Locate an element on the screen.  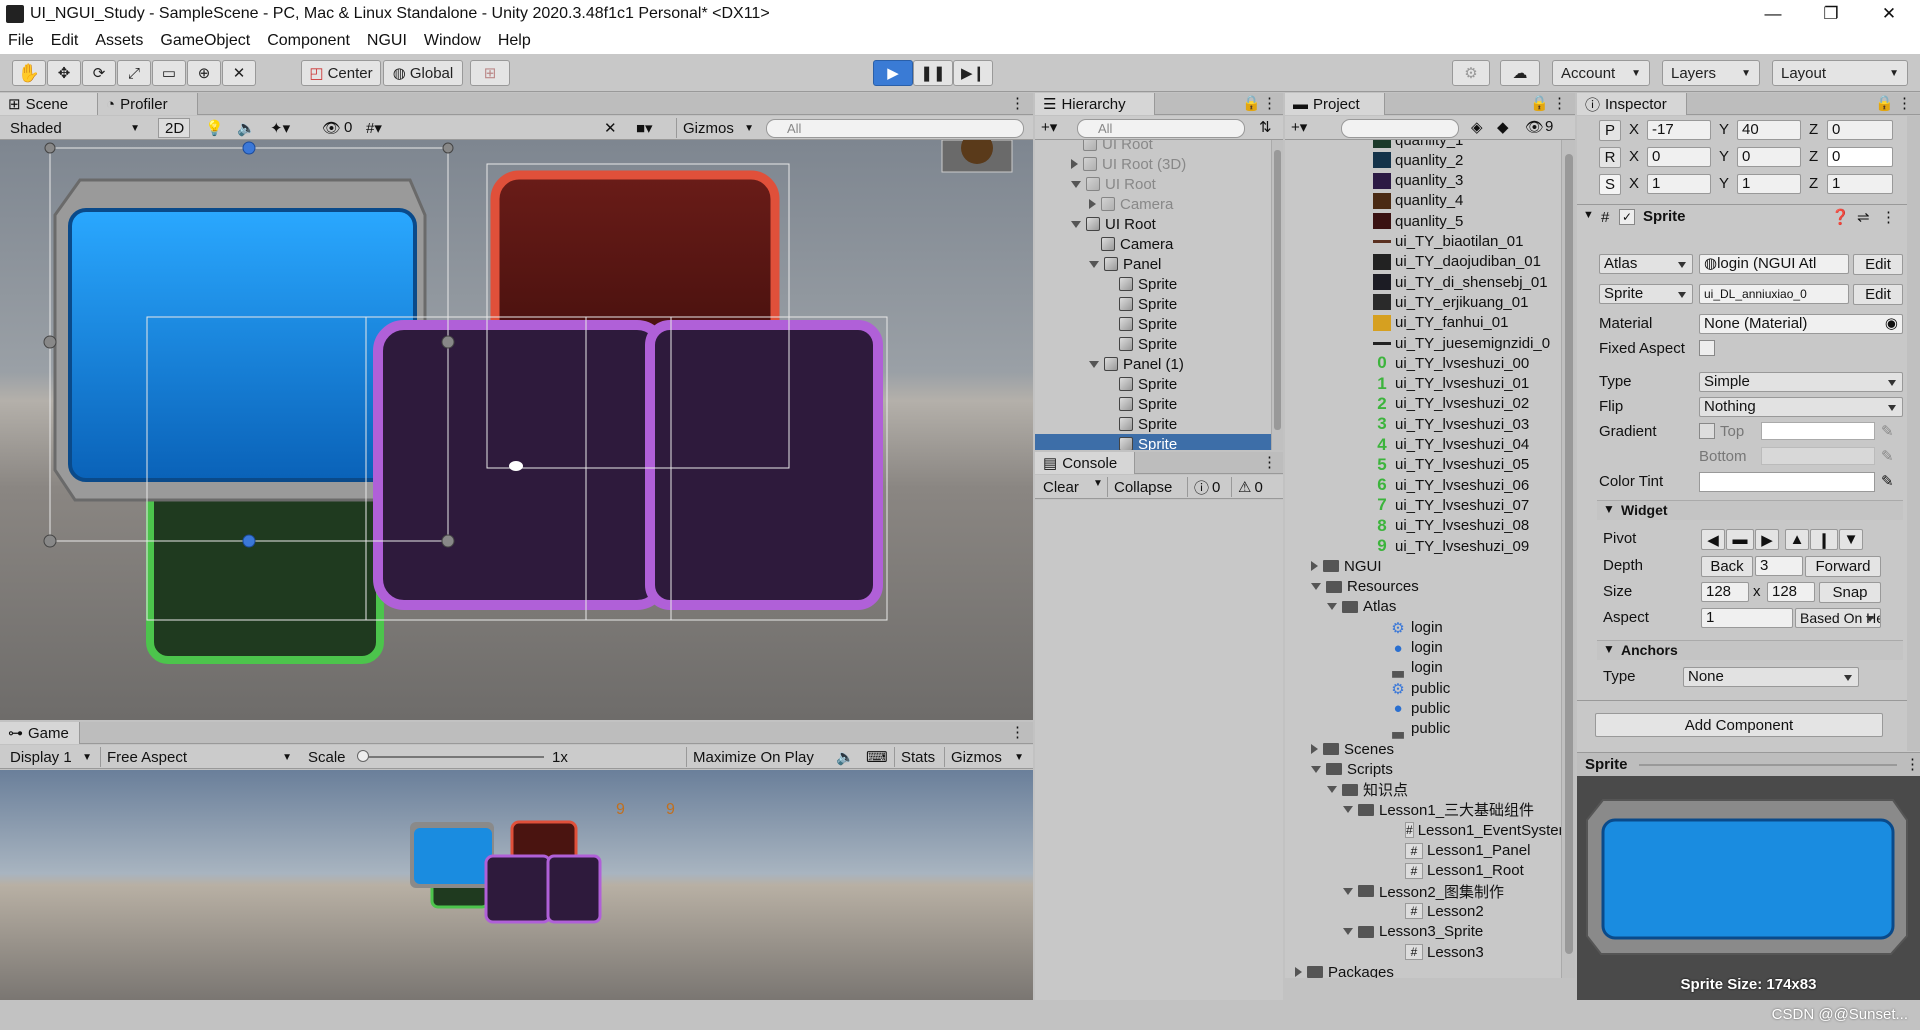
aspect-mode-dropdown: Based On Hei is located at coordinates (1838, 618).